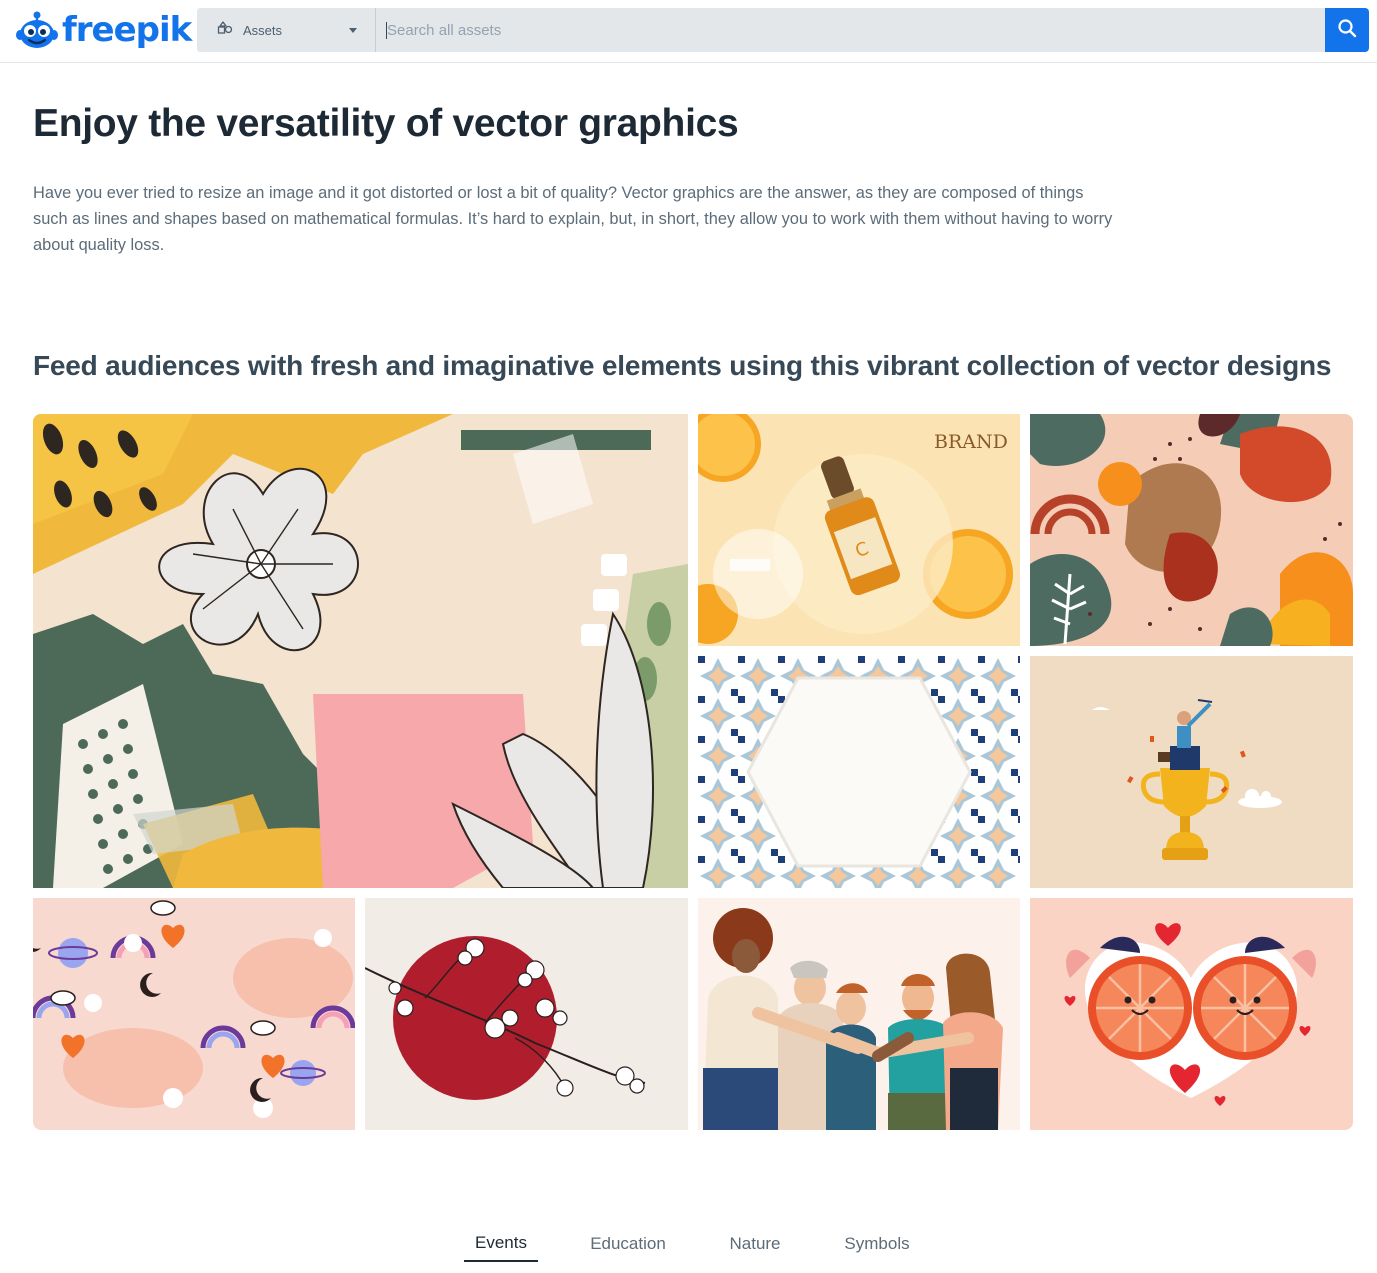 Image resolution: width=1377 pixels, height=1273 pixels. I want to click on tab-symbols: Symbols, so click(877, 1242).